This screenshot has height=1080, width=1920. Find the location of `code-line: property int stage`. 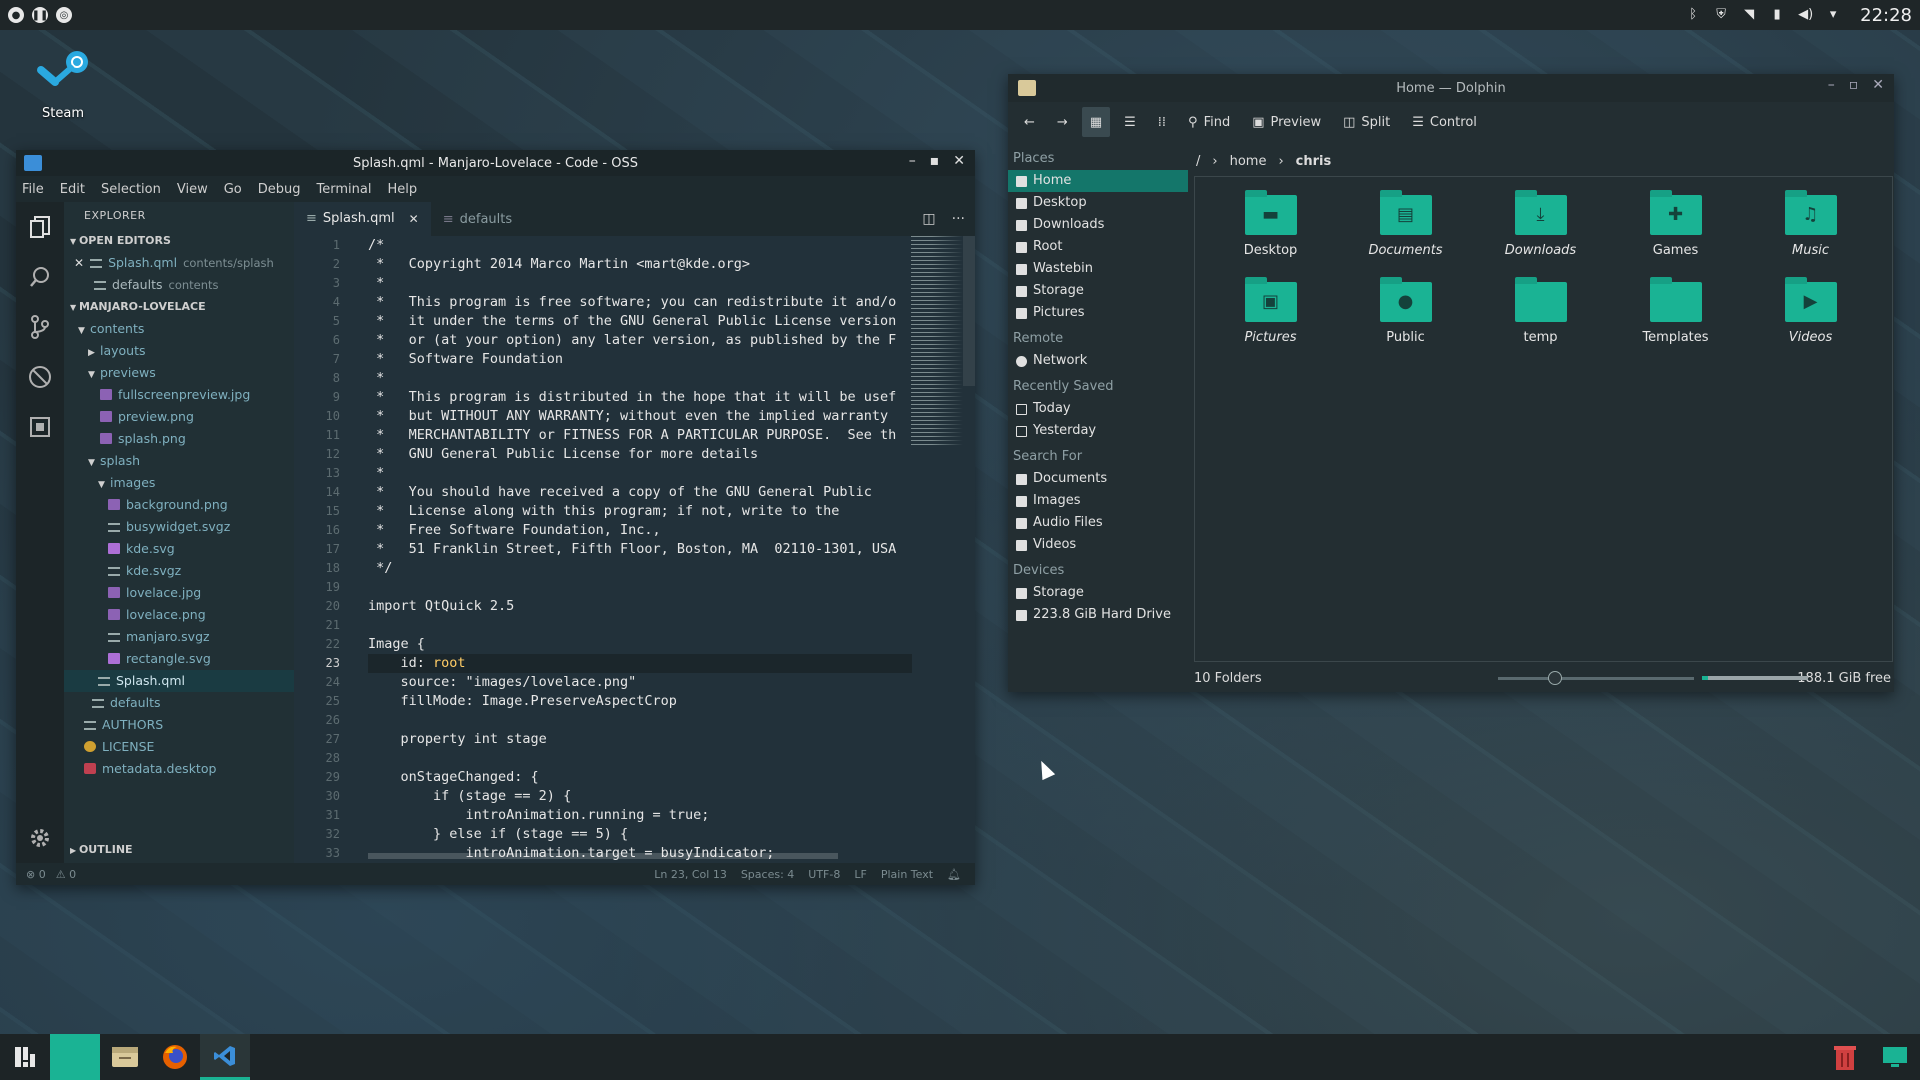

code-line: property int stage is located at coordinates (640, 739).